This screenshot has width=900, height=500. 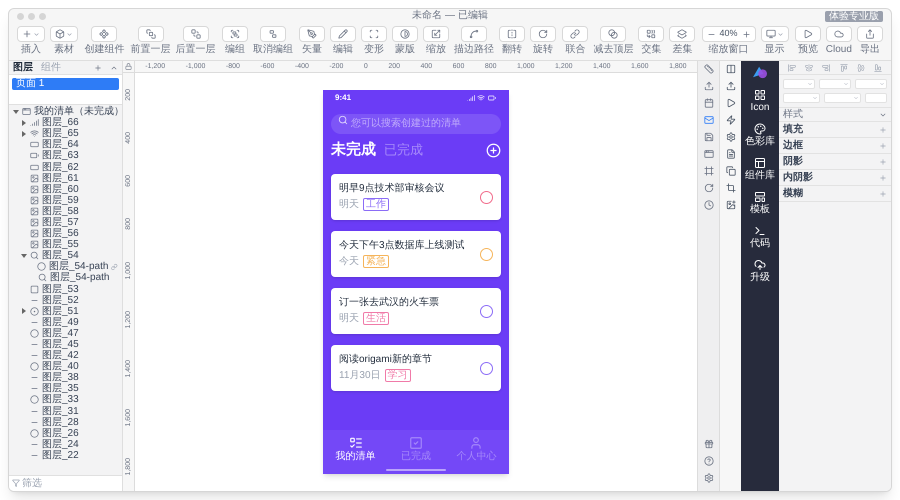 What do you see at coordinates (416, 254) in the screenshot?
I see `task-card: 今天下午3点数据库上线测试 今天 紧急` at bounding box center [416, 254].